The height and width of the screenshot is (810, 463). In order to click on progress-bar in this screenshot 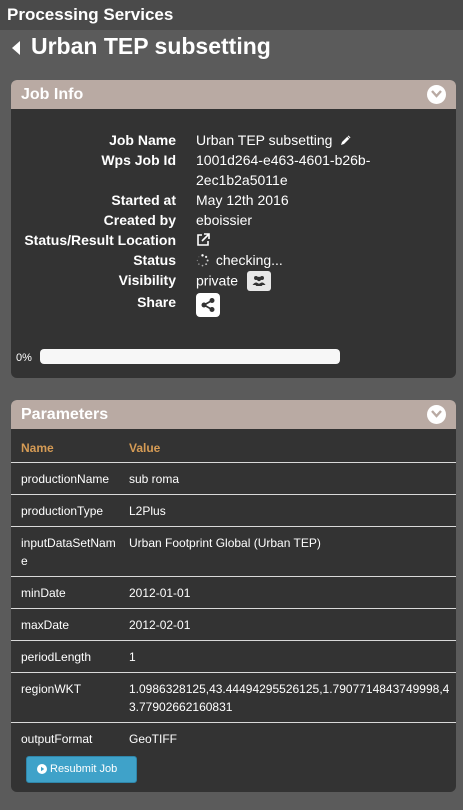, I will do `click(190, 356)`.